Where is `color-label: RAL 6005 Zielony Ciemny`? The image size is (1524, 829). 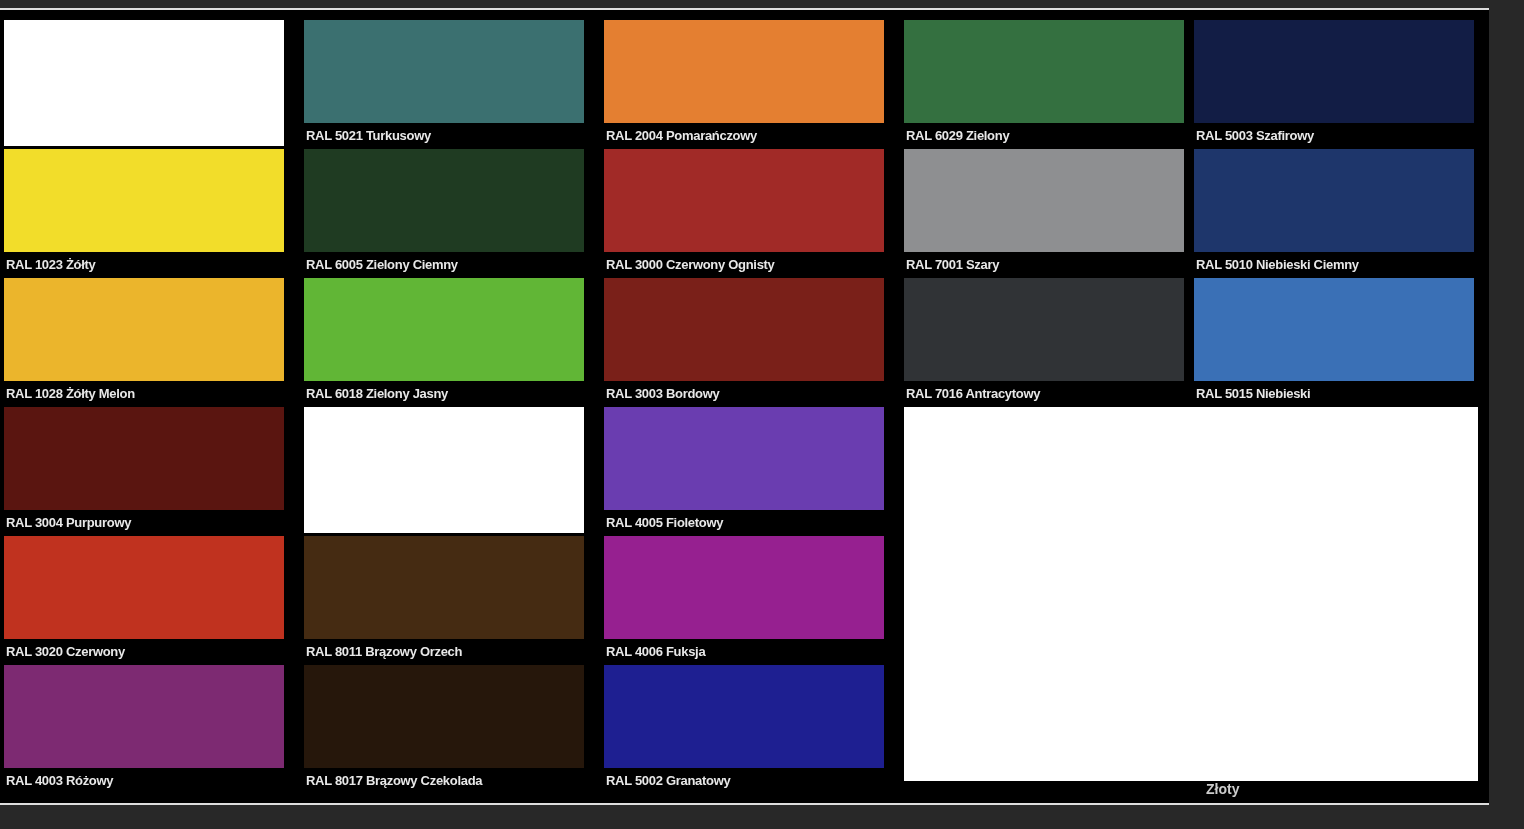 color-label: RAL 6005 Zielony Ciemny is located at coordinates (382, 264).